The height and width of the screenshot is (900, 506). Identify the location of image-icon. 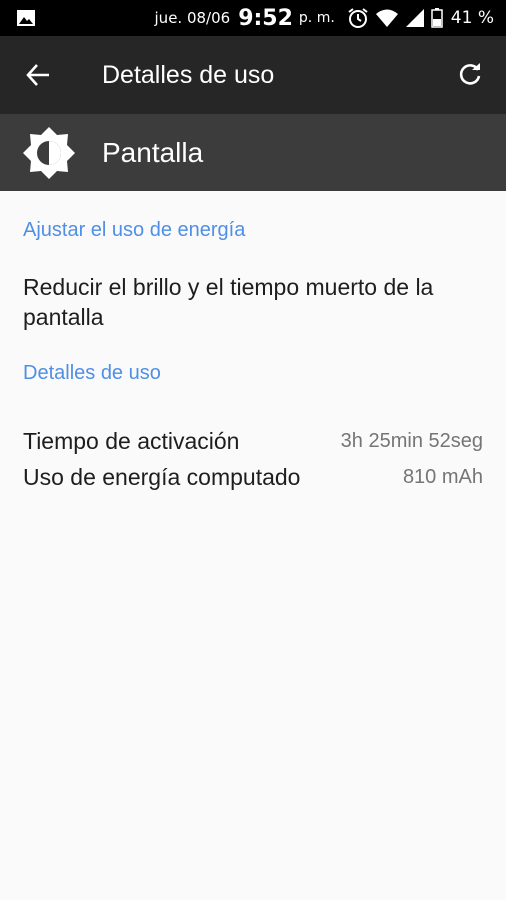
(26, 18).